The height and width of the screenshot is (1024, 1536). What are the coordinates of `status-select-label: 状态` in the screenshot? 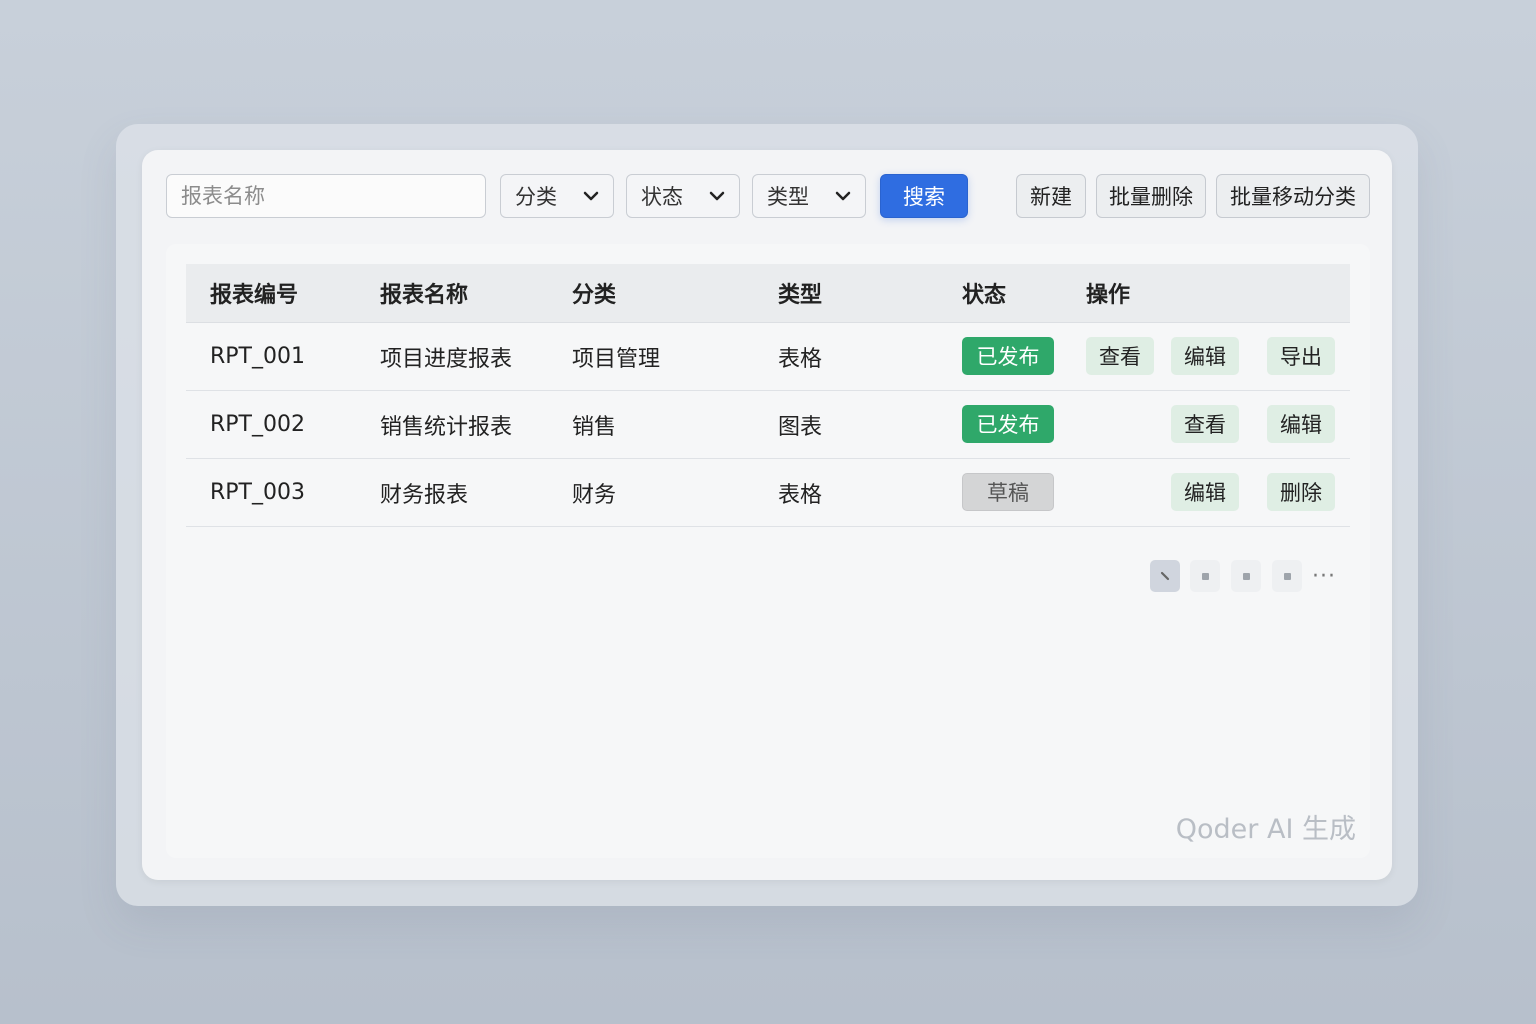 It's located at (662, 197).